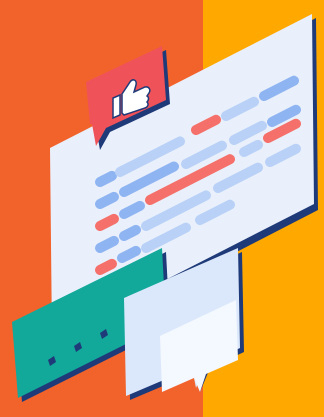 Image resolution: width=324 pixels, height=417 pixels. I want to click on bar-row1-item1, so click(106, 178).